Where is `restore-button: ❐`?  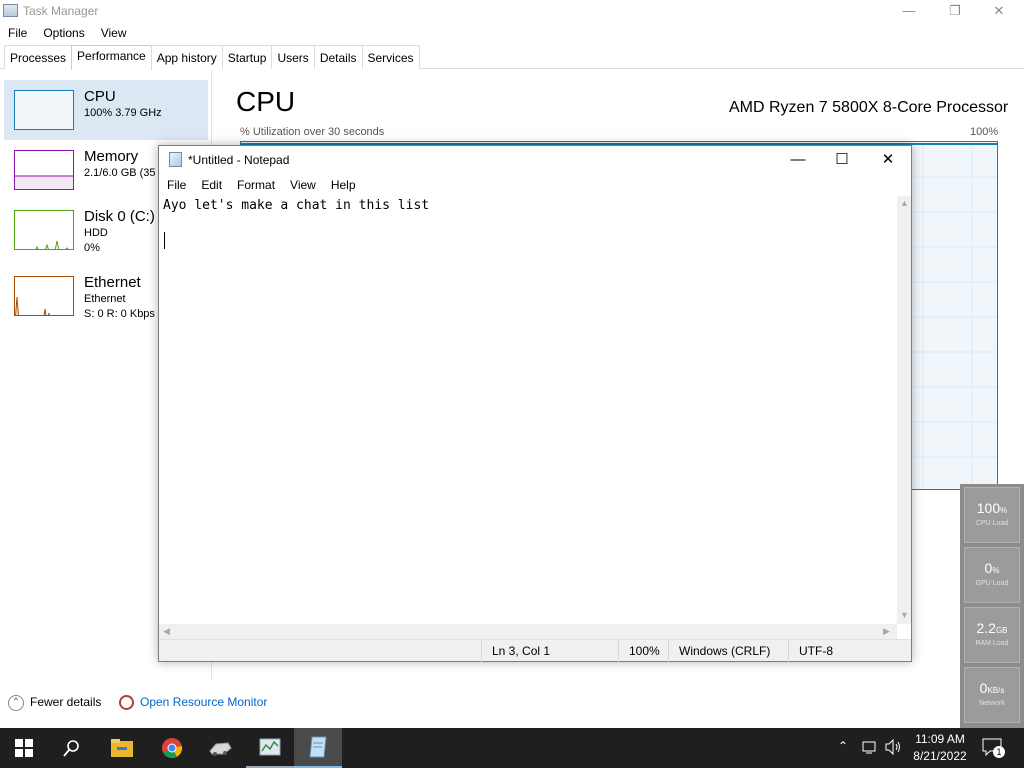 restore-button: ❐ is located at coordinates (955, 11).